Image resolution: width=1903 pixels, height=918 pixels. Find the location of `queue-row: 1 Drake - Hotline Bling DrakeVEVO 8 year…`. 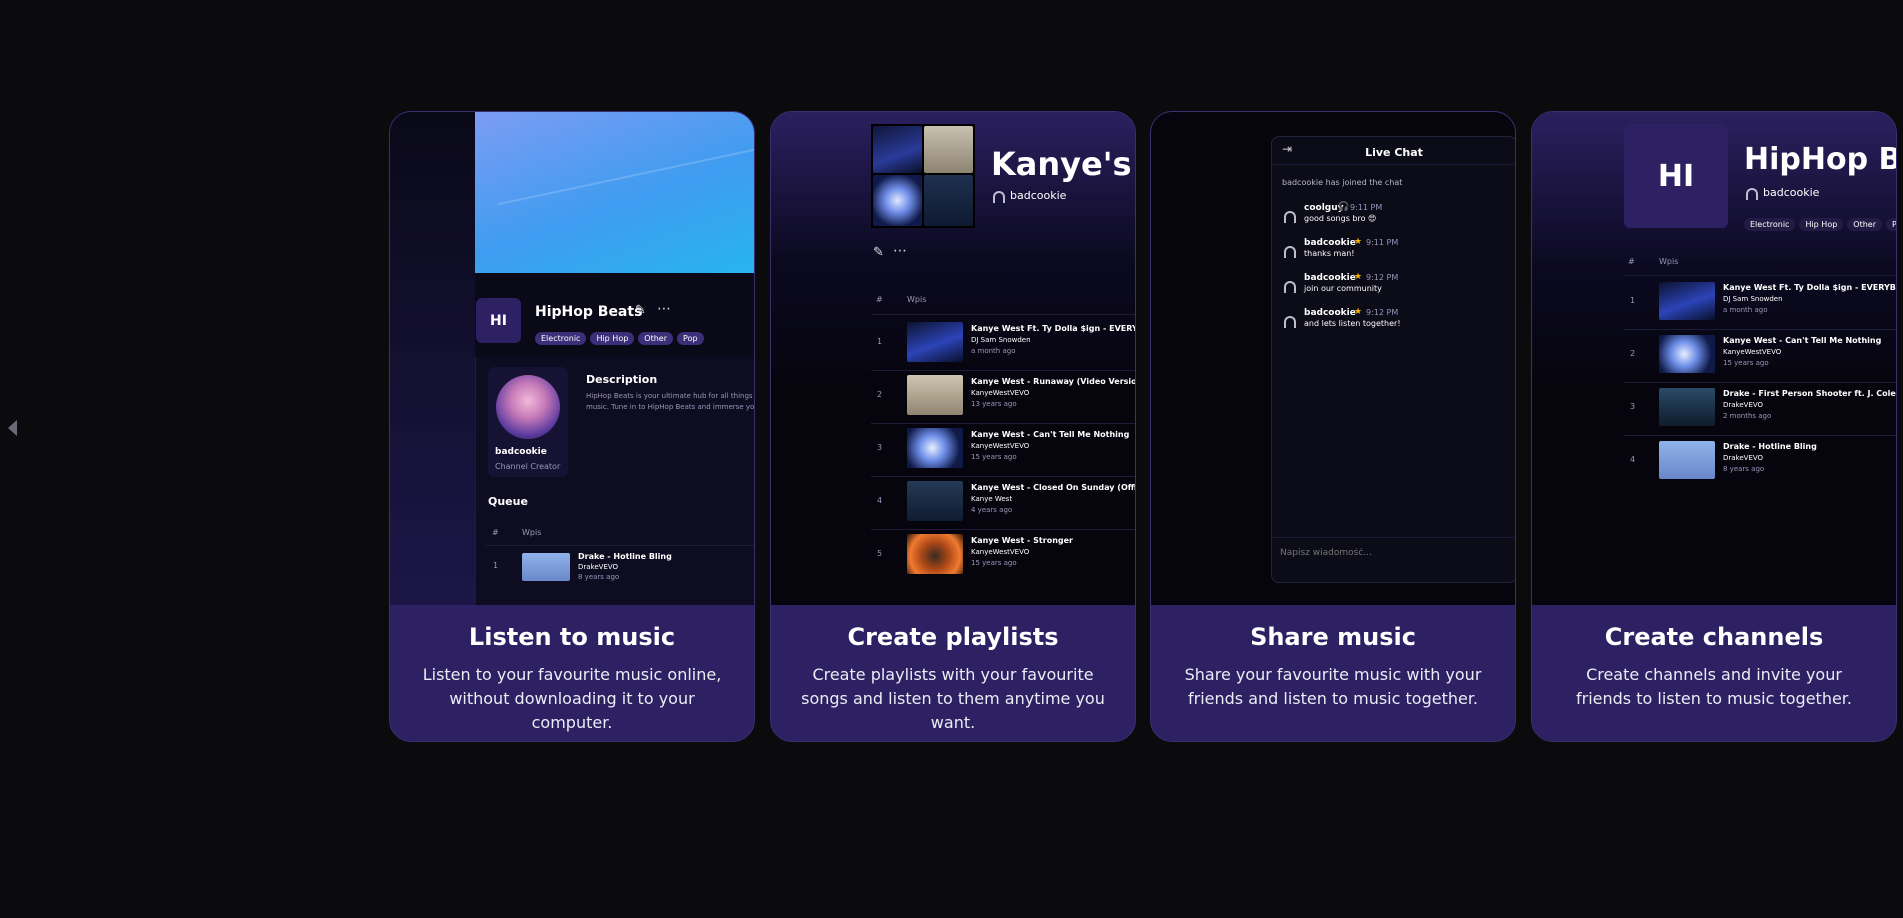

queue-row: 1 Drake - Hotline Bling DrakeVEVO 8 year… is located at coordinates (615, 569).